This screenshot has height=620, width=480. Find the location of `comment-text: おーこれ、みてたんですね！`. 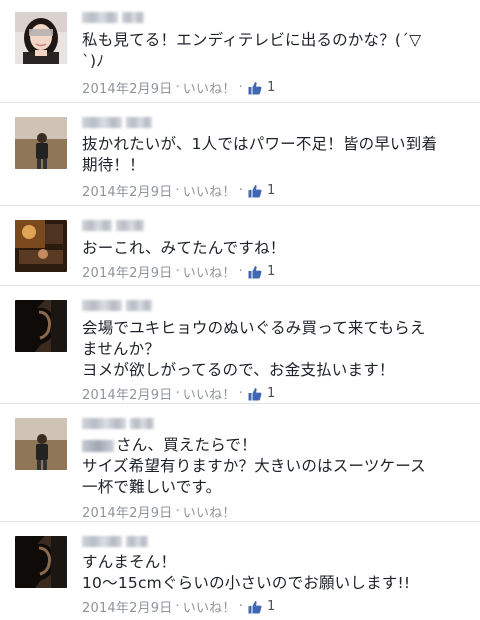

comment-text: おーこれ、みてたんですね！ is located at coordinates (184, 248).